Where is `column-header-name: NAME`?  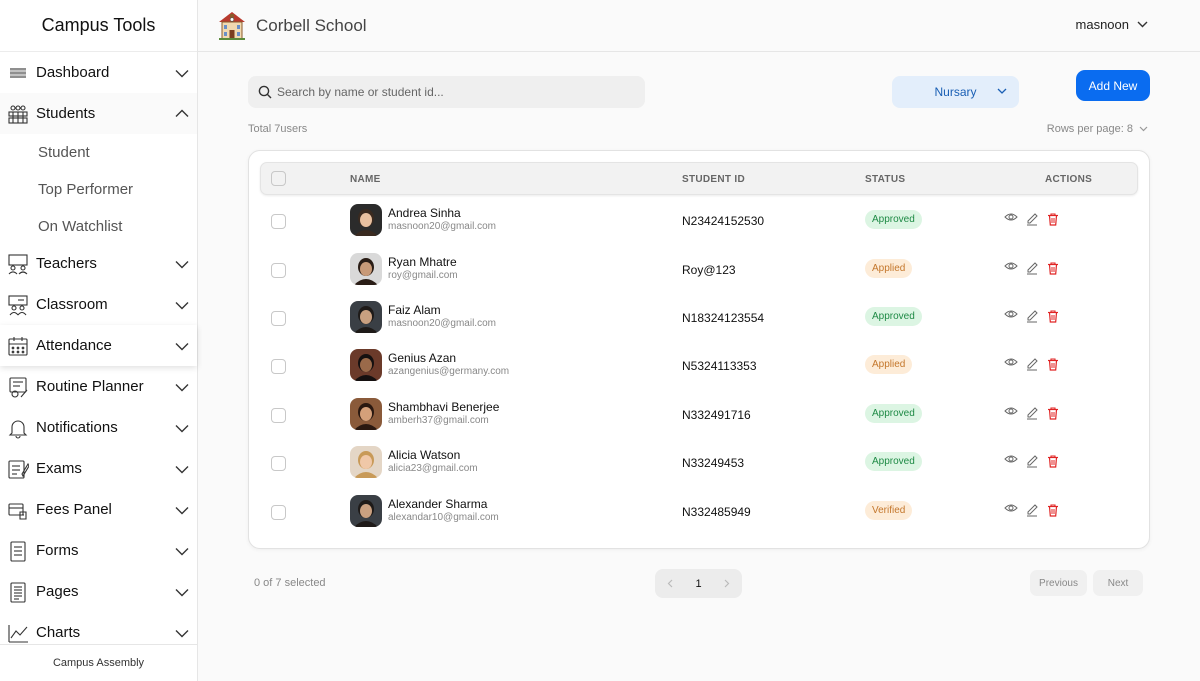 column-header-name: NAME is located at coordinates (365, 179).